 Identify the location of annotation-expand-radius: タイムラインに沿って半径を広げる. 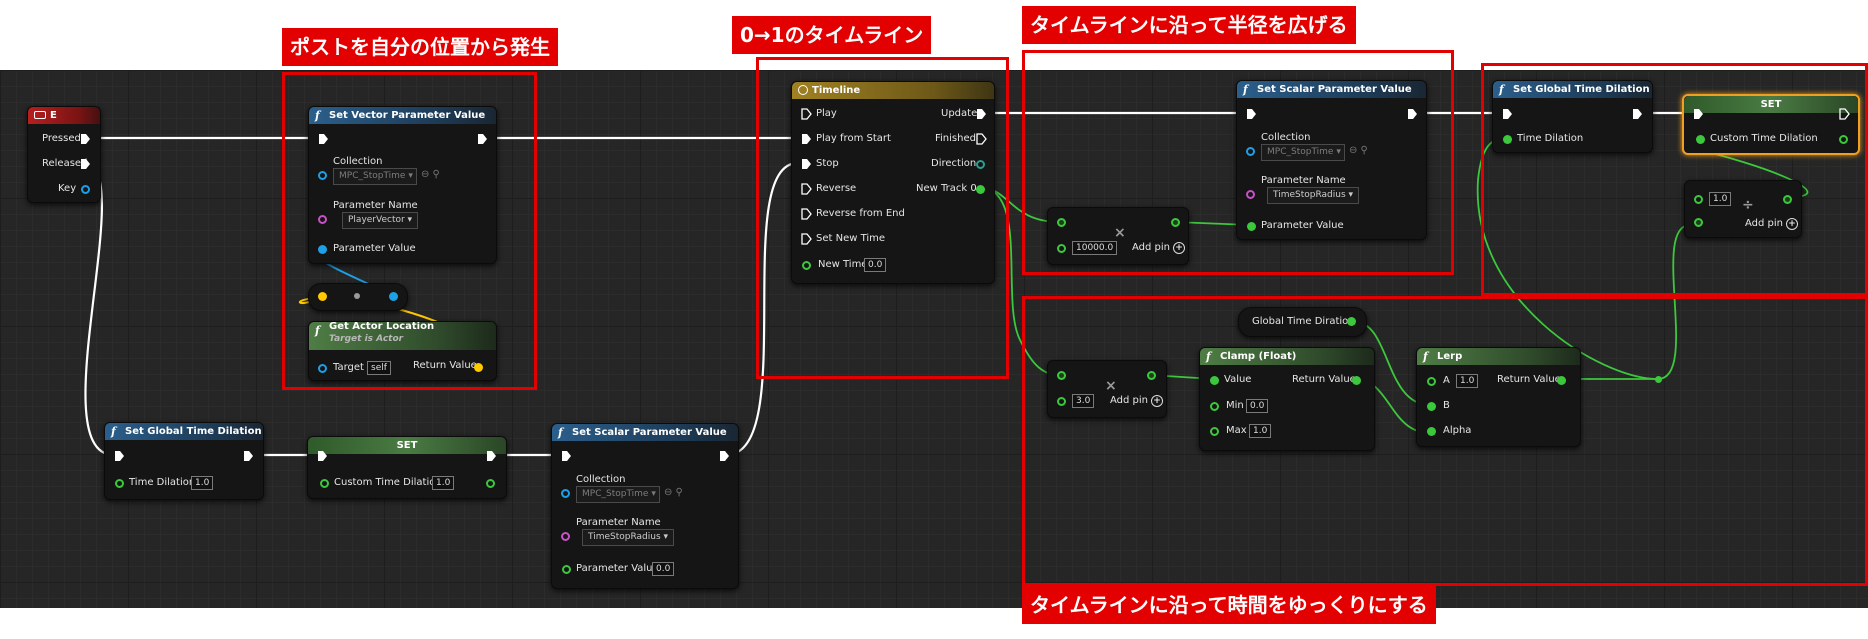
(1189, 25).